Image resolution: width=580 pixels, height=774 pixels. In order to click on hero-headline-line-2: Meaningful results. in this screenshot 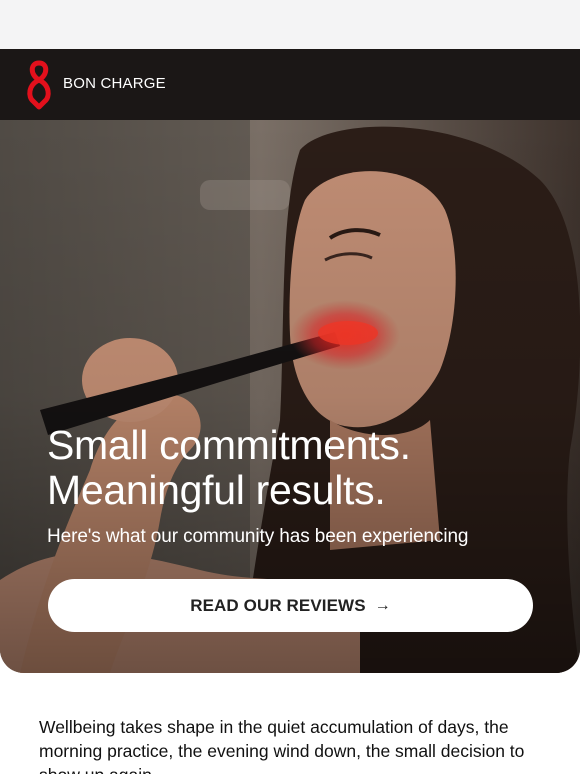, I will do `click(216, 490)`.